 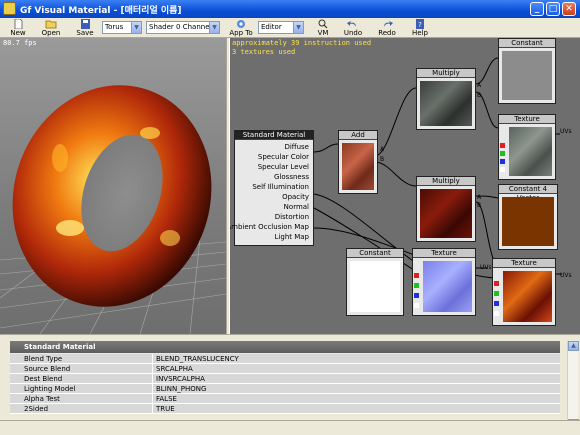 What do you see at coordinates (51, 33) in the screenshot?
I see `open-label: Open` at bounding box center [51, 33].